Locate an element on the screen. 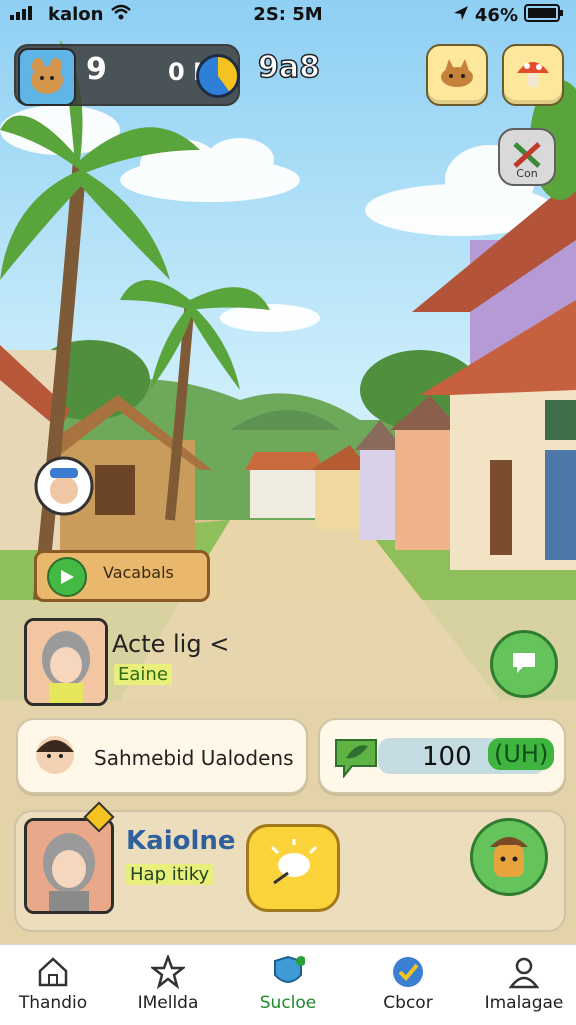  nav-item-active: Sucloe is located at coordinates (288, 984).